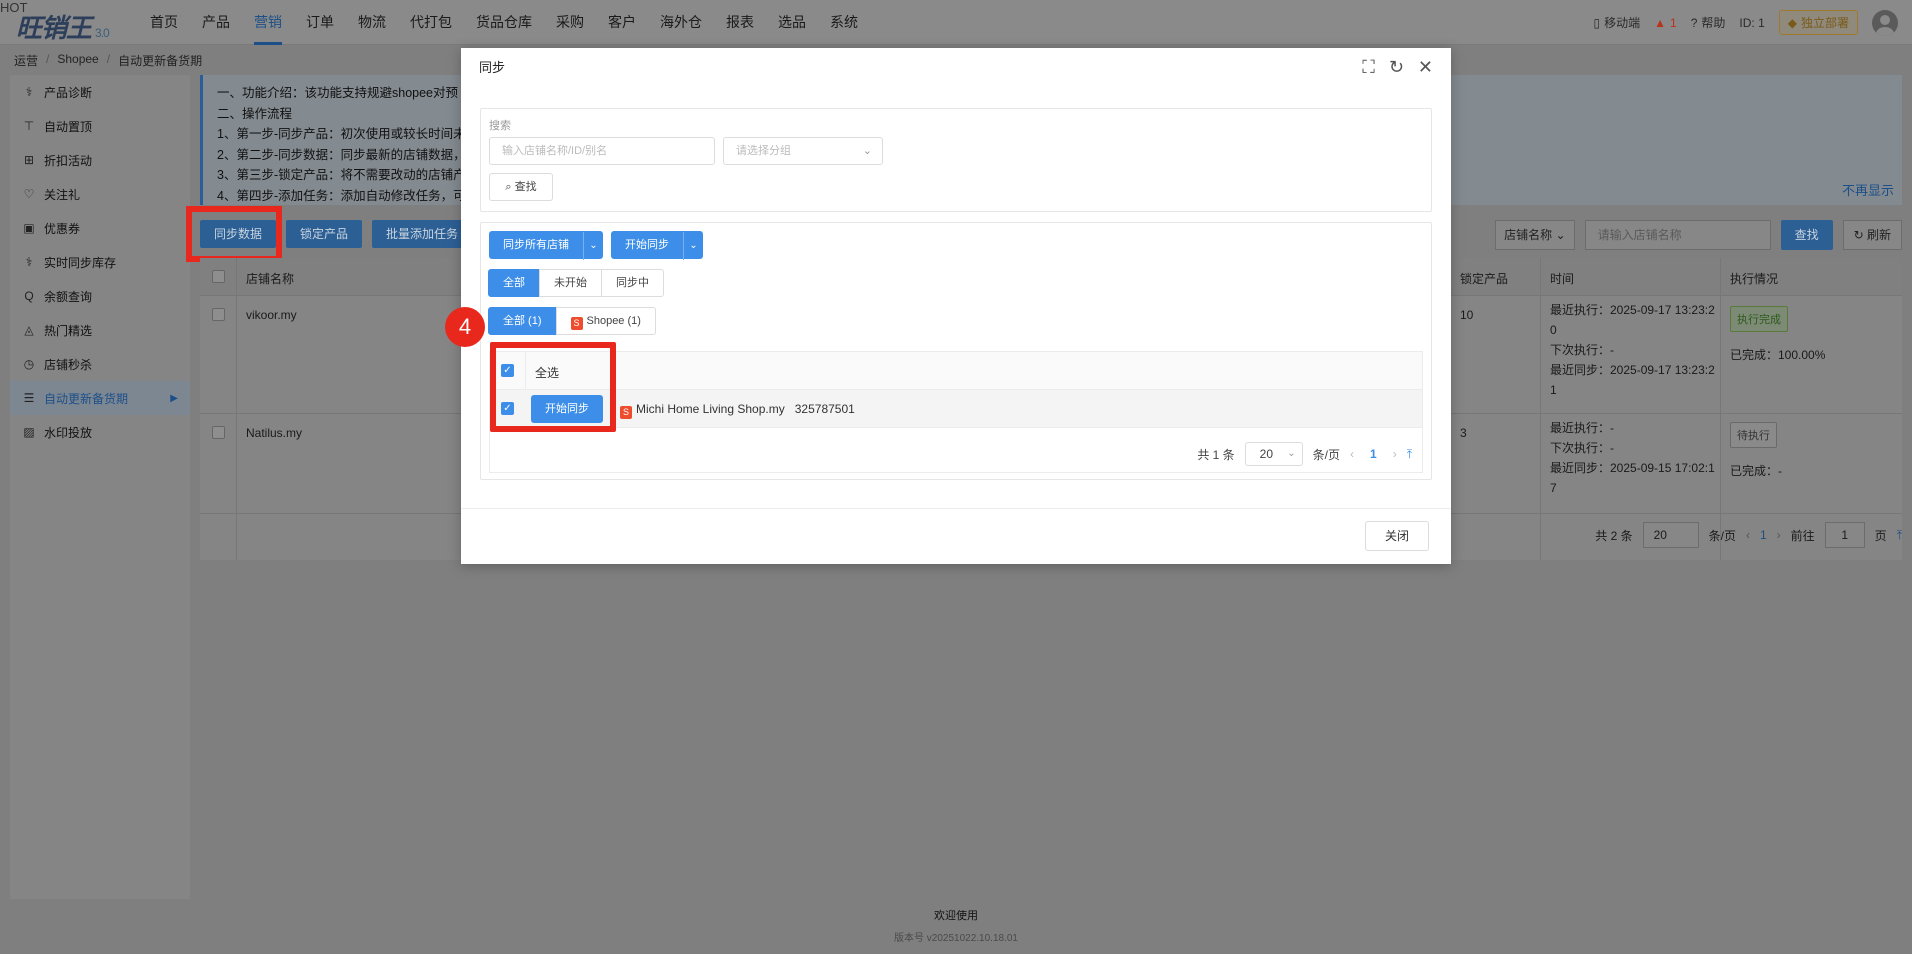 The height and width of the screenshot is (954, 1912). What do you see at coordinates (546, 245) in the screenshot?
I see `sync-all-shops-button: 同步所有店铺 ⌄` at bounding box center [546, 245].